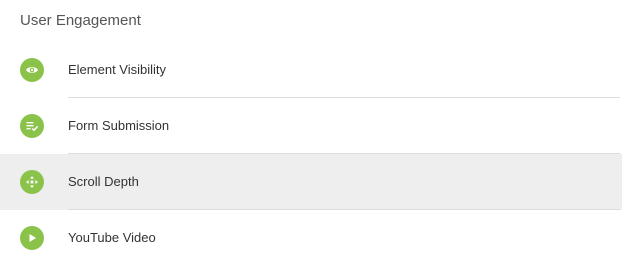  Describe the element at coordinates (103, 181) in the screenshot. I see `list-item-label: Scroll Depth` at that location.